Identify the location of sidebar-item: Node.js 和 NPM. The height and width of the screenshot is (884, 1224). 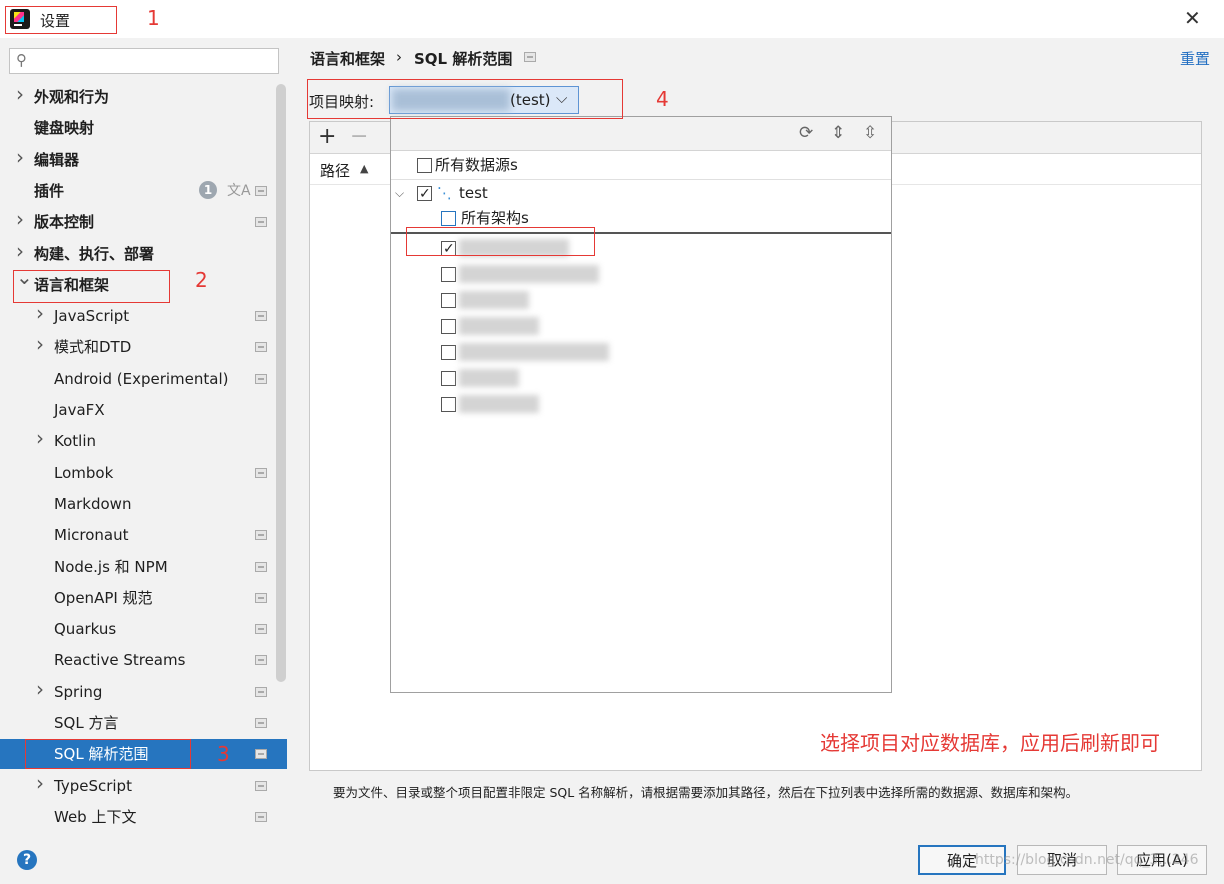
(111, 567).